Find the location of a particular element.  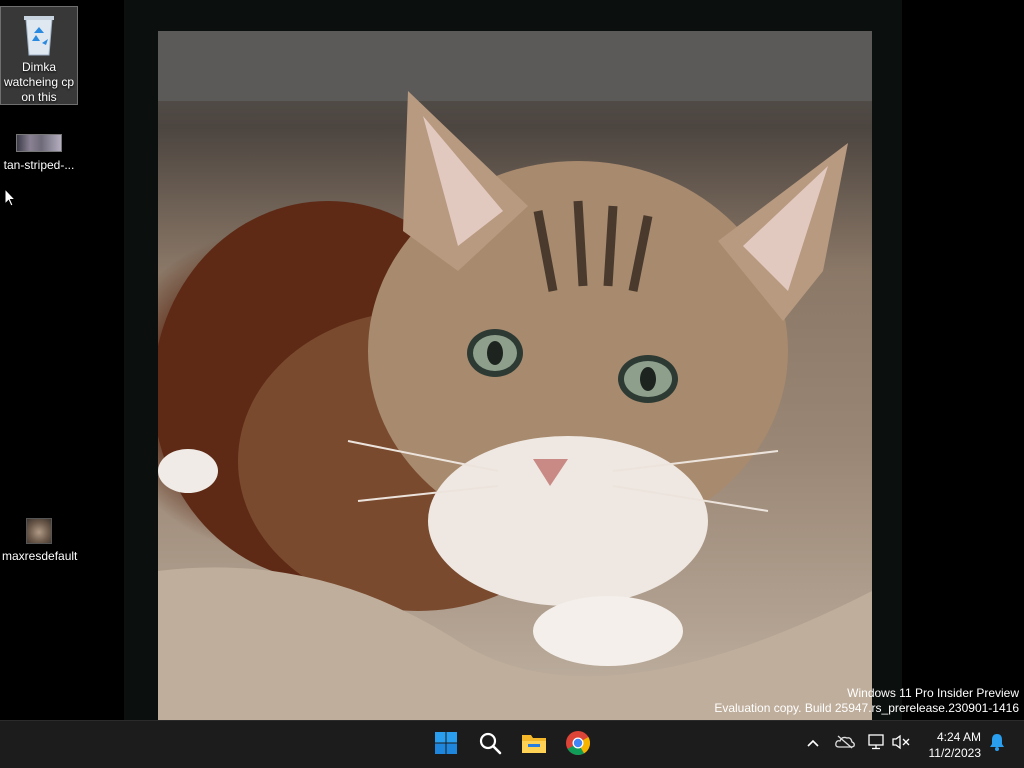

windows-start-icon is located at coordinates (446, 745).